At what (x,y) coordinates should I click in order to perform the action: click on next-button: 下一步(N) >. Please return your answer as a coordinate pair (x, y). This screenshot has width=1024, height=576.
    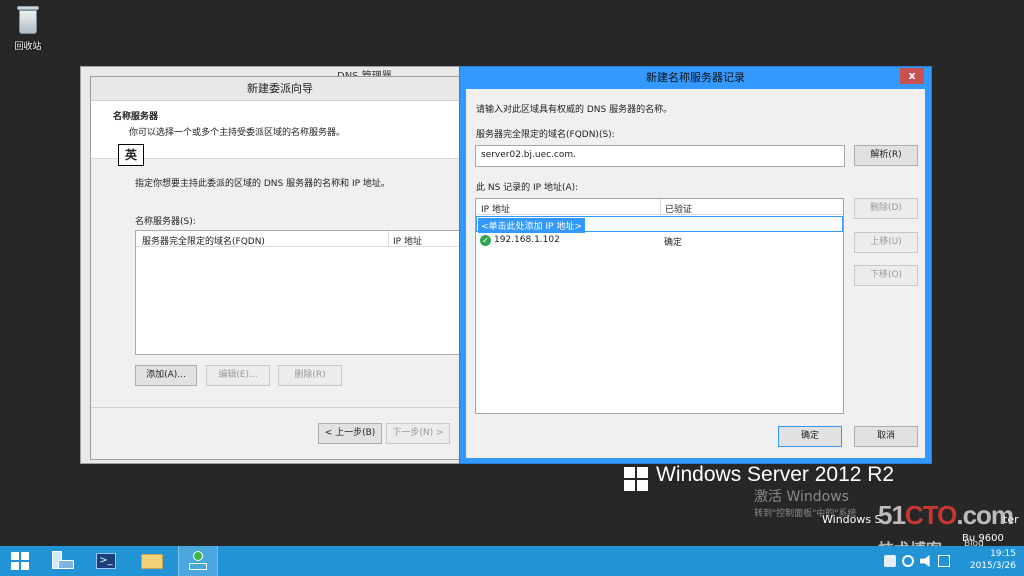
    Looking at the image, I should click on (418, 433).